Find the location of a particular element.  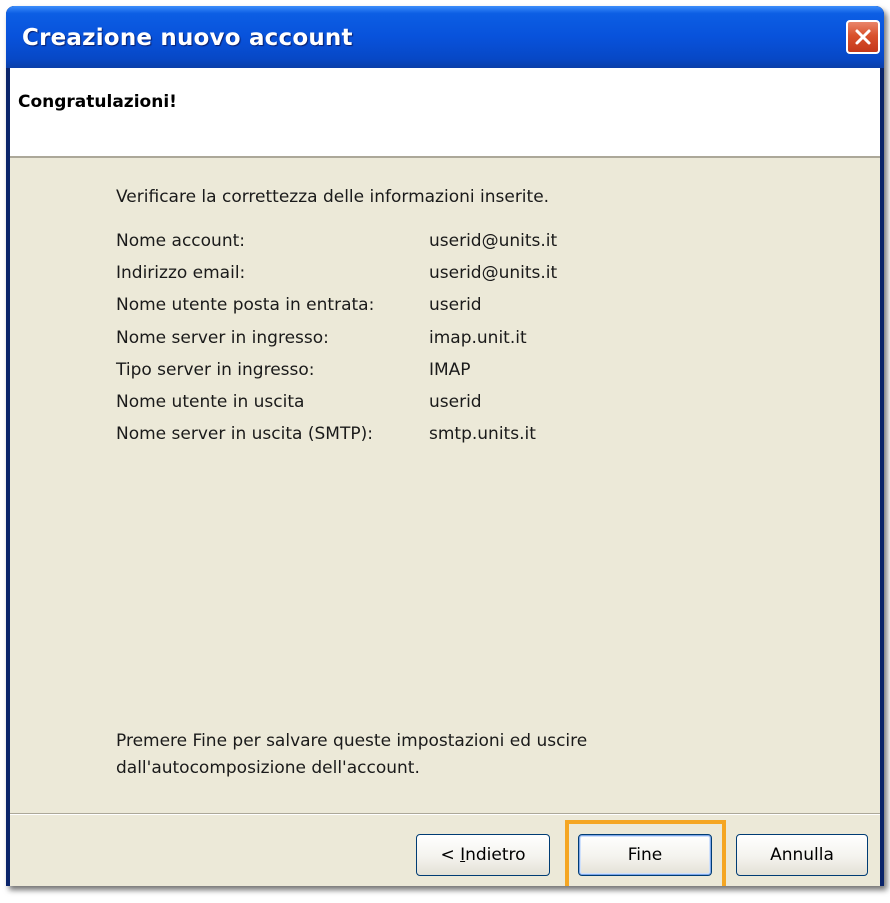

info-row-incoming-server: Nome server in ingresso: imap.unit.it is located at coordinates (466, 343).